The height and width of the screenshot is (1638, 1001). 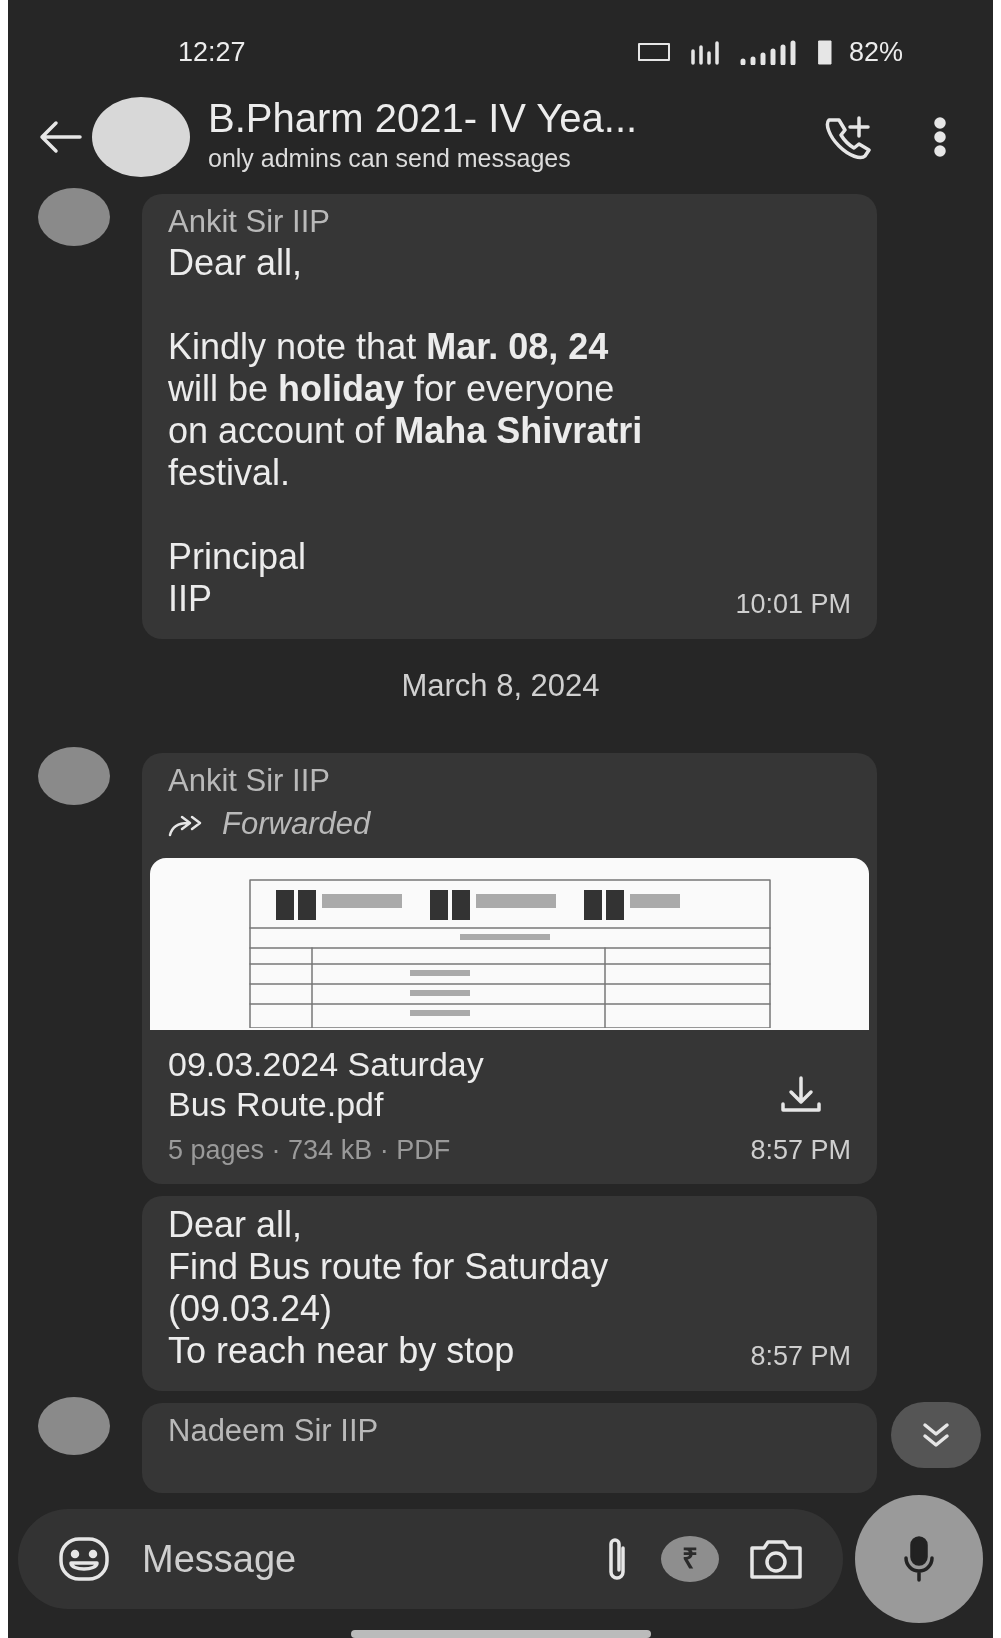 I want to click on file-meta: 5 pages · 734 kB · PDF, so click(x=310, y=1150).